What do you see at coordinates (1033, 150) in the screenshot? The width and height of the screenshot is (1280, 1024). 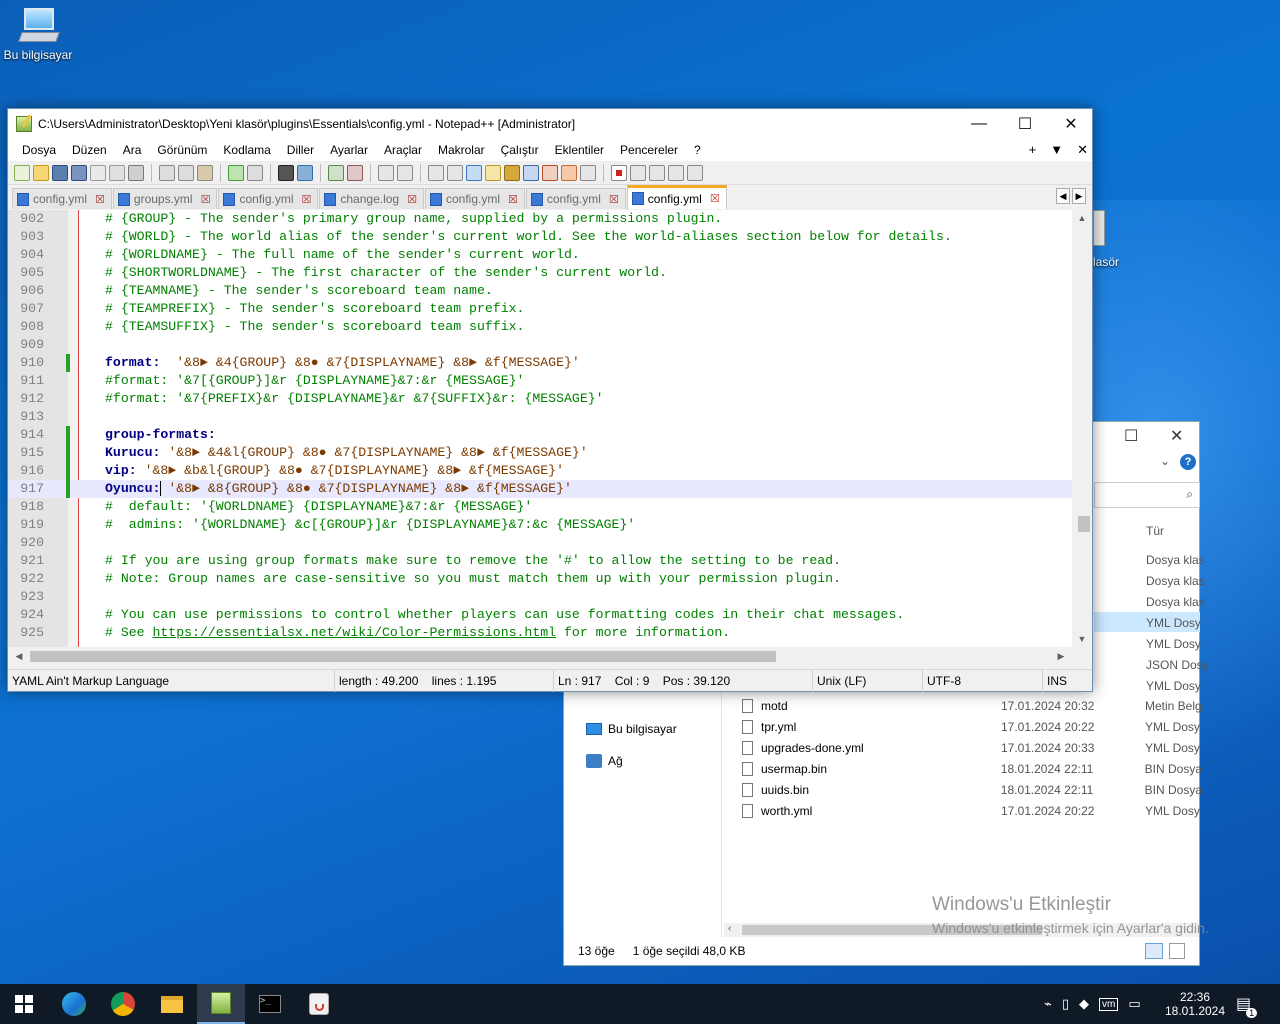 I see `new-tab-icon: +` at bounding box center [1033, 150].